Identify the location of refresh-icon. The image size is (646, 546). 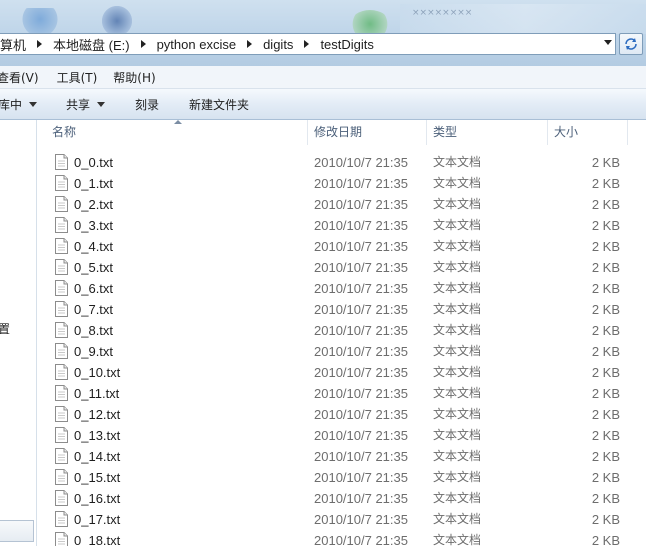
(631, 44).